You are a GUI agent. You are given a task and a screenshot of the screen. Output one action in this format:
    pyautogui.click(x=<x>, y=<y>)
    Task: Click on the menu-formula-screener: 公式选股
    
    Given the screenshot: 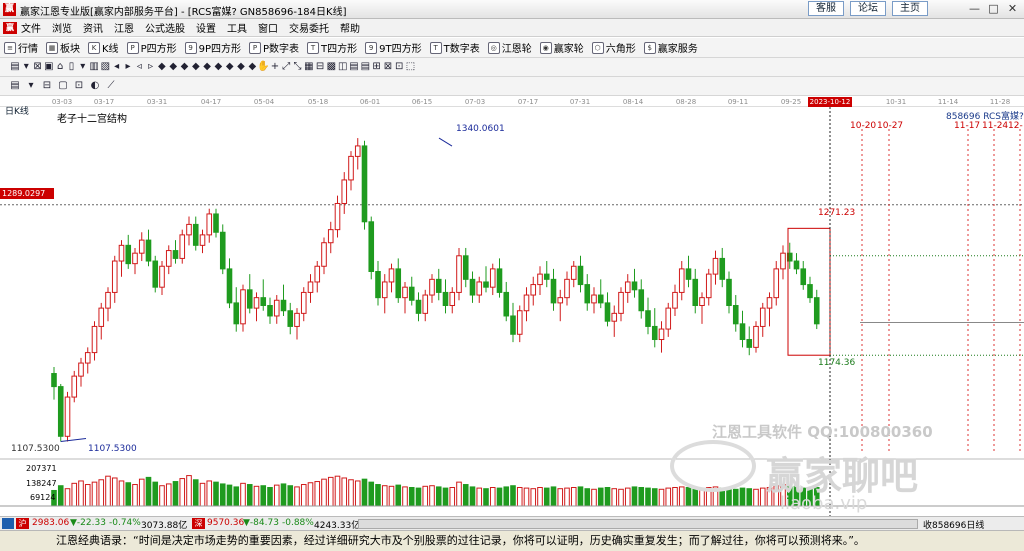 What is the action you would take?
    pyautogui.click(x=165, y=27)
    